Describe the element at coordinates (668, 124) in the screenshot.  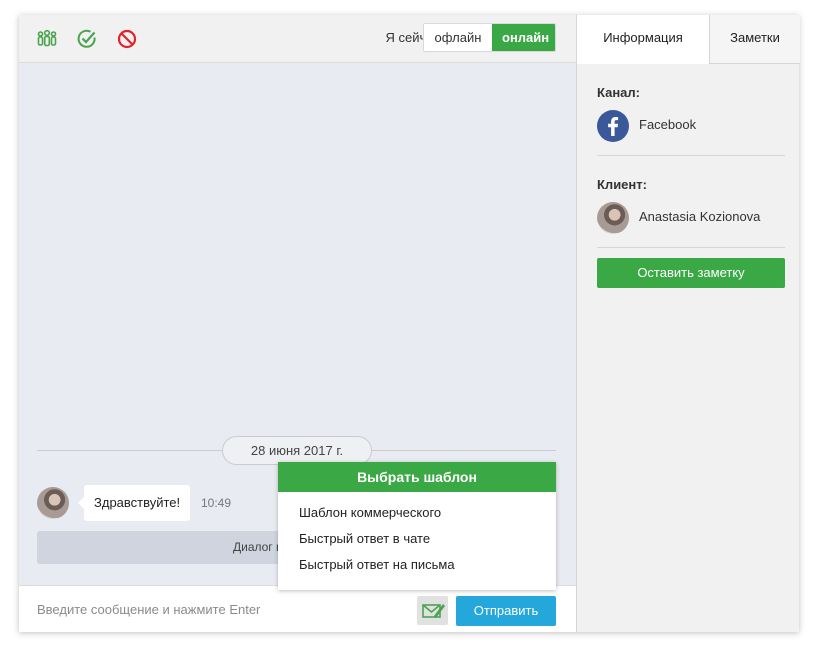
I see `channel-name: Facebook` at that location.